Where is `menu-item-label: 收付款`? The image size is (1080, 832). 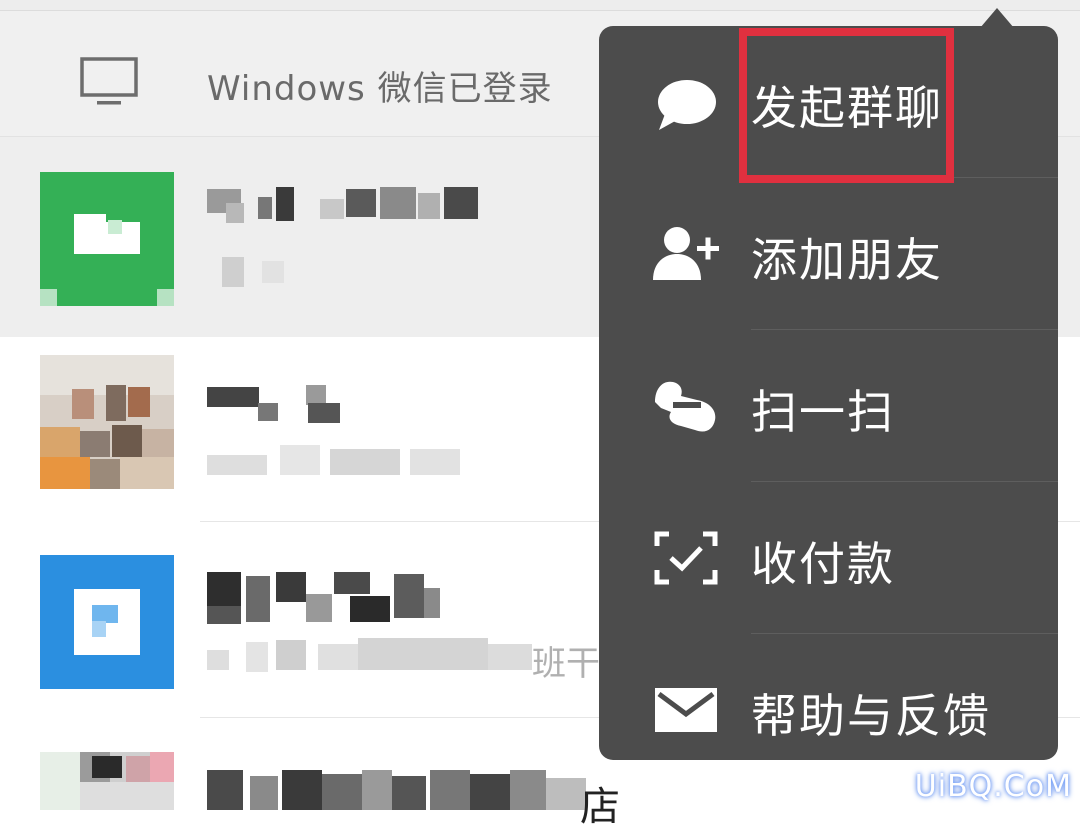 menu-item-label: 收付款 is located at coordinates (823, 564).